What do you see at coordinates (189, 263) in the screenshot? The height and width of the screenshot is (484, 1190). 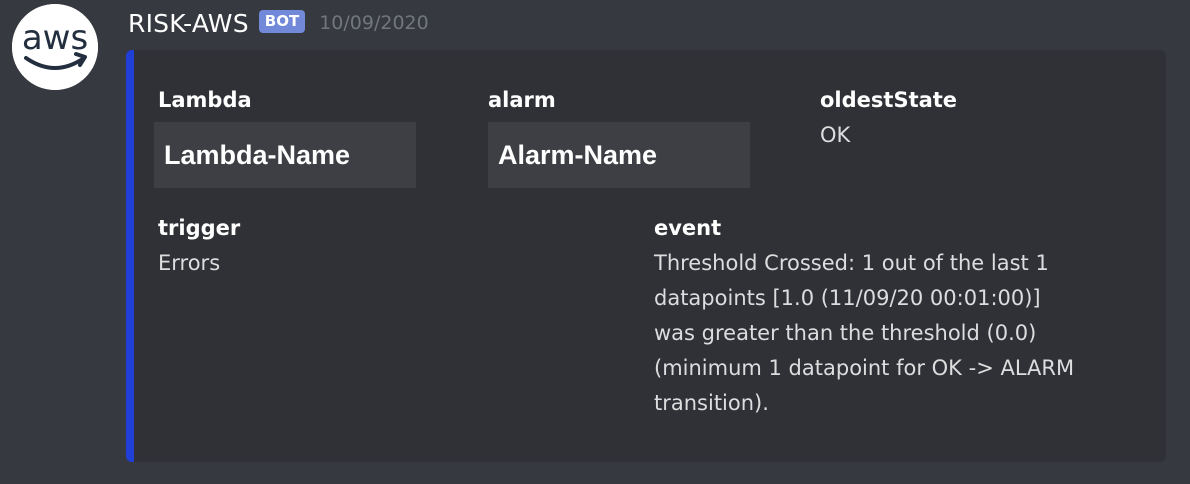 I see `field-value-trigger: Errors` at bounding box center [189, 263].